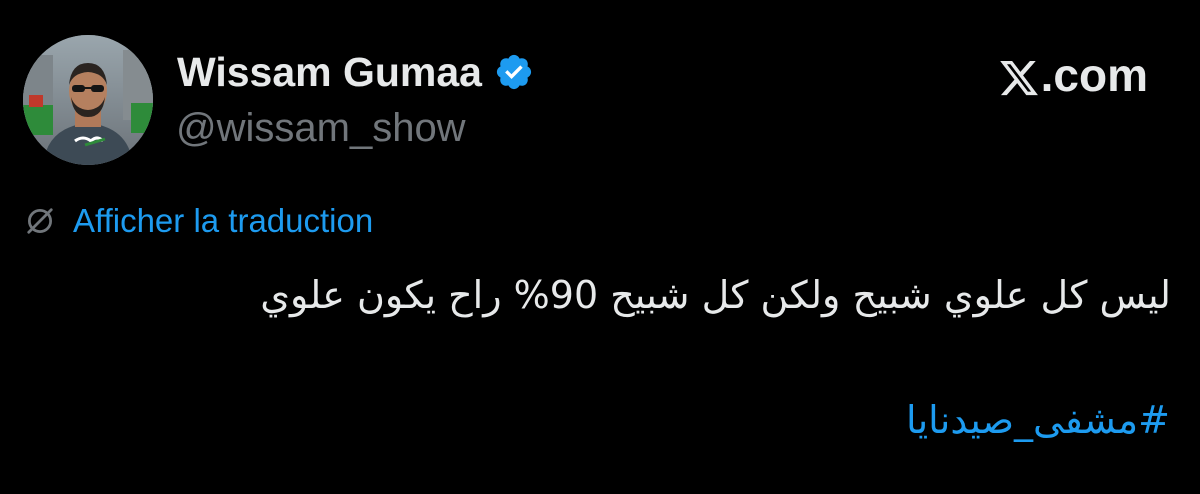 The width and height of the screenshot is (1200, 494). I want to click on profile-photo-image, so click(88, 100).